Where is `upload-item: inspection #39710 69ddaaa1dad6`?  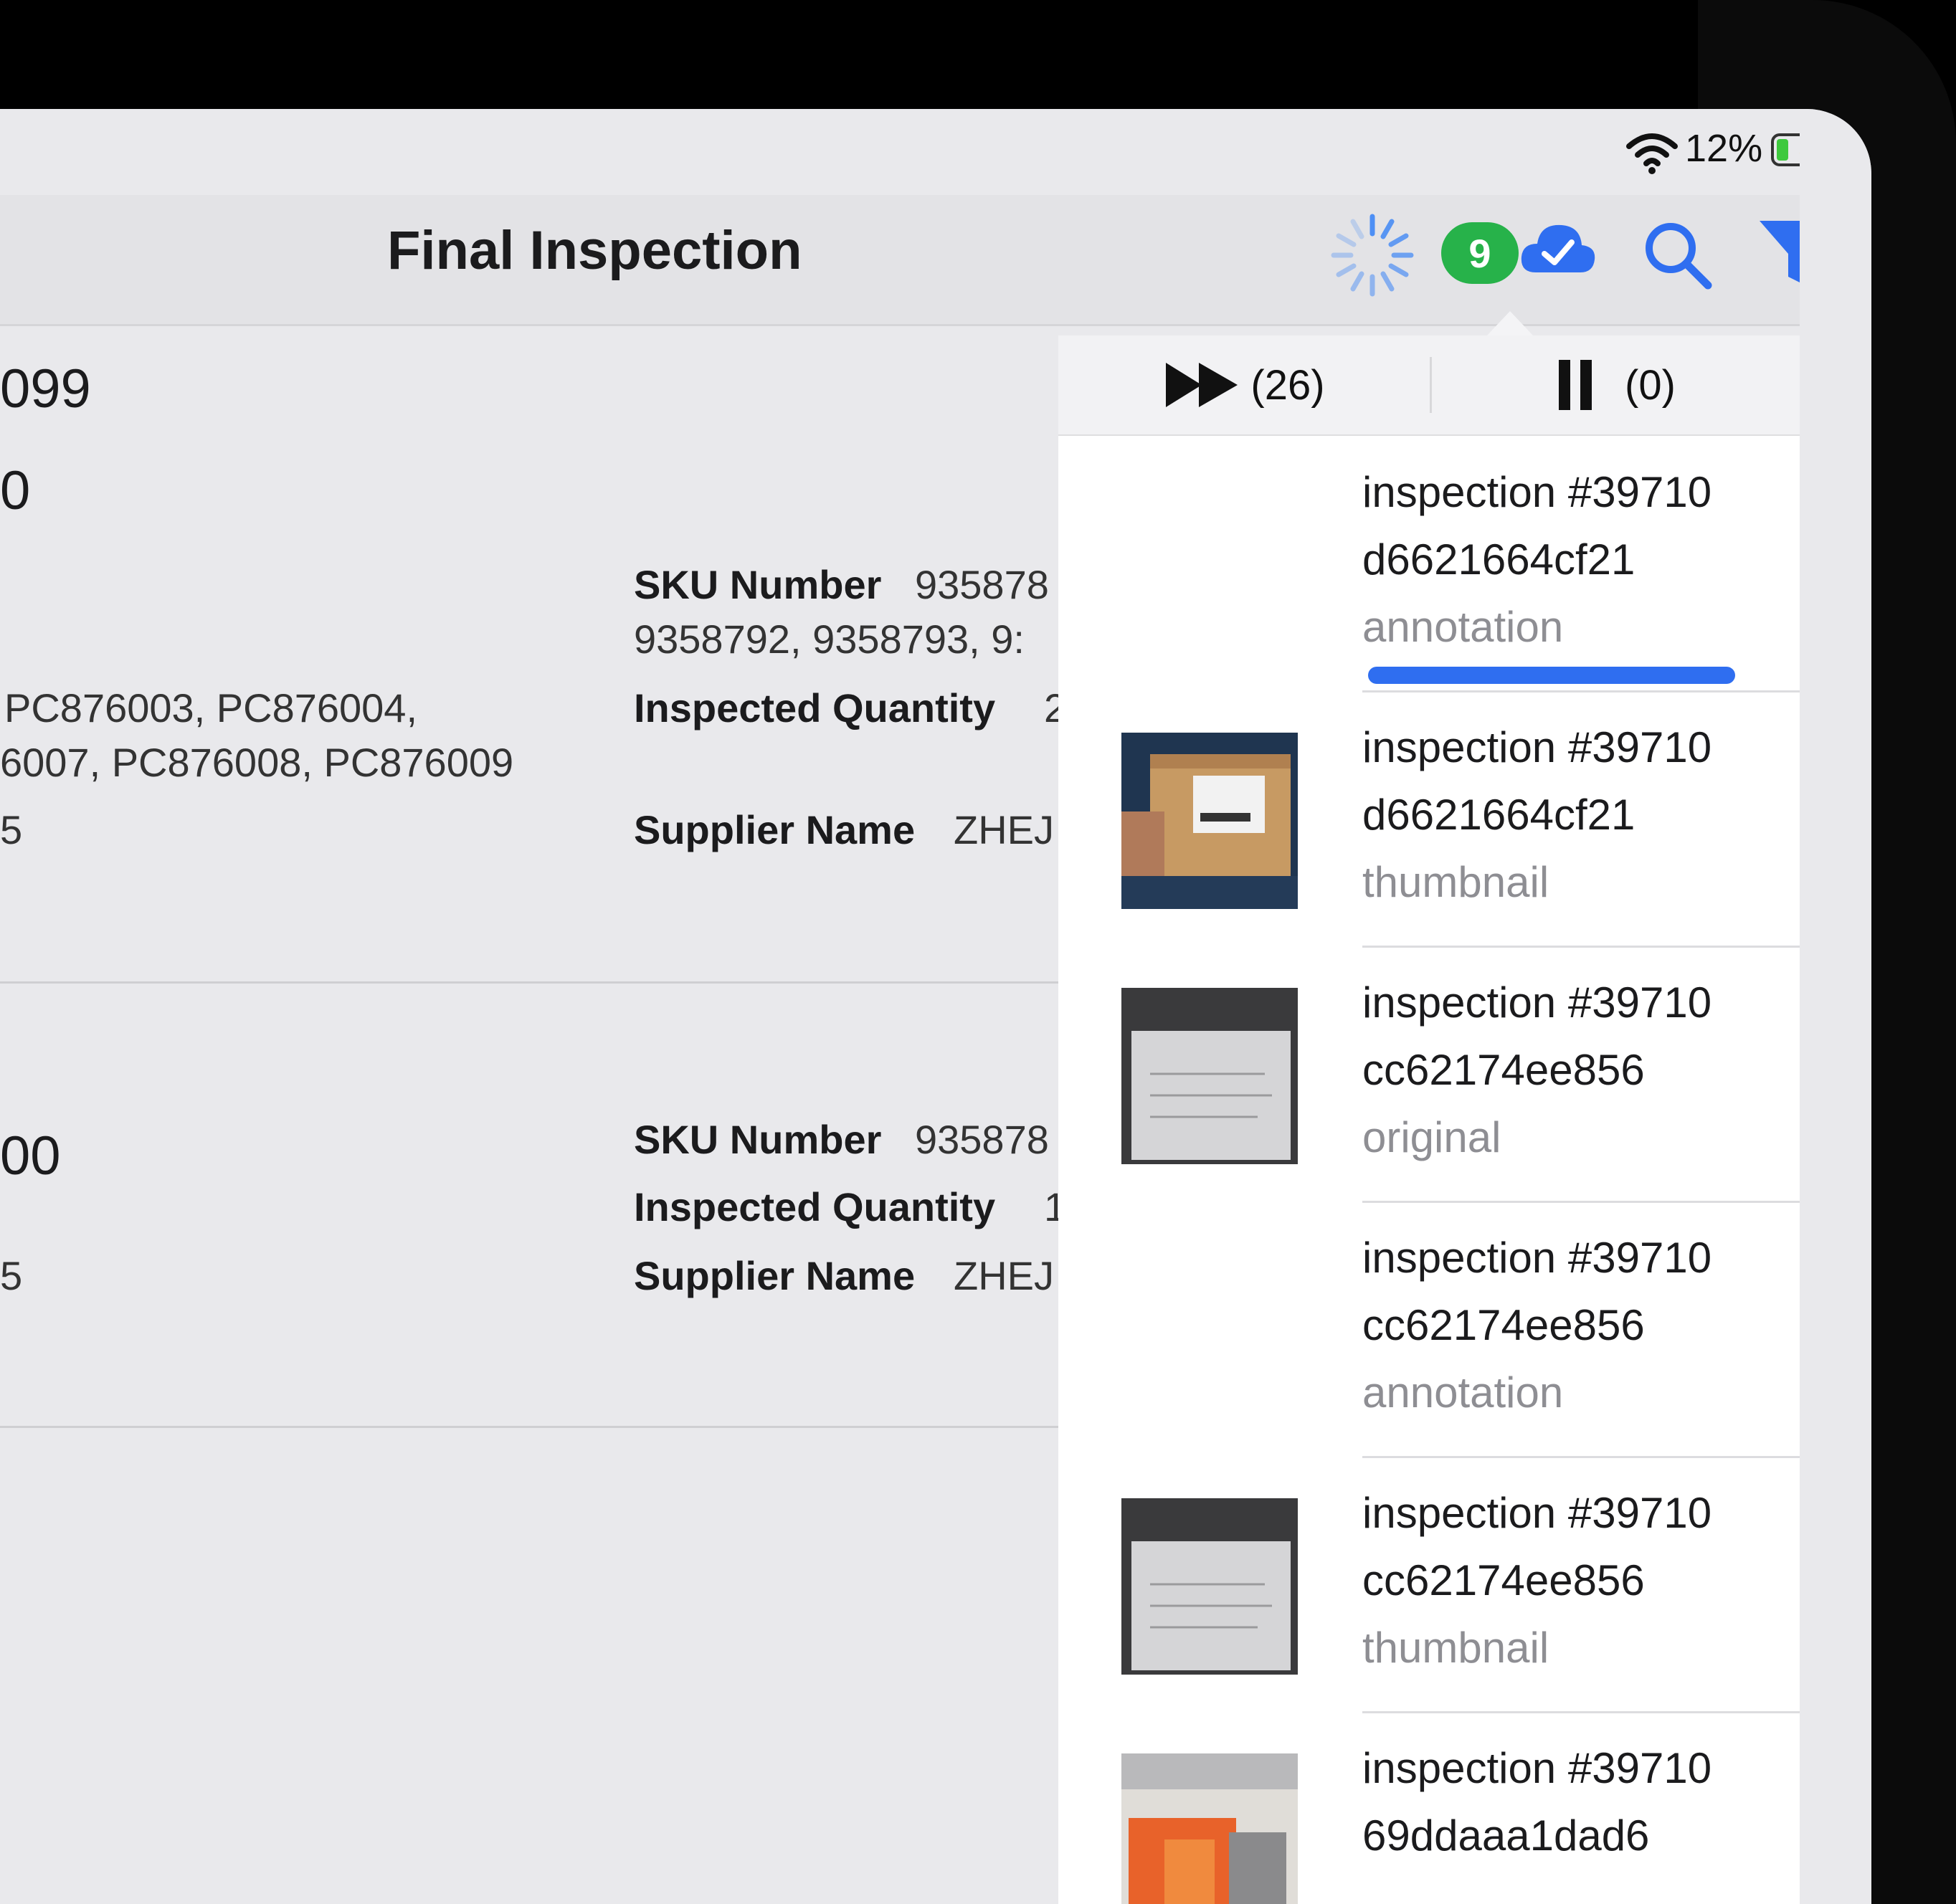
upload-item: inspection #39710 69ddaaa1dad6 is located at coordinates (1429, 1808).